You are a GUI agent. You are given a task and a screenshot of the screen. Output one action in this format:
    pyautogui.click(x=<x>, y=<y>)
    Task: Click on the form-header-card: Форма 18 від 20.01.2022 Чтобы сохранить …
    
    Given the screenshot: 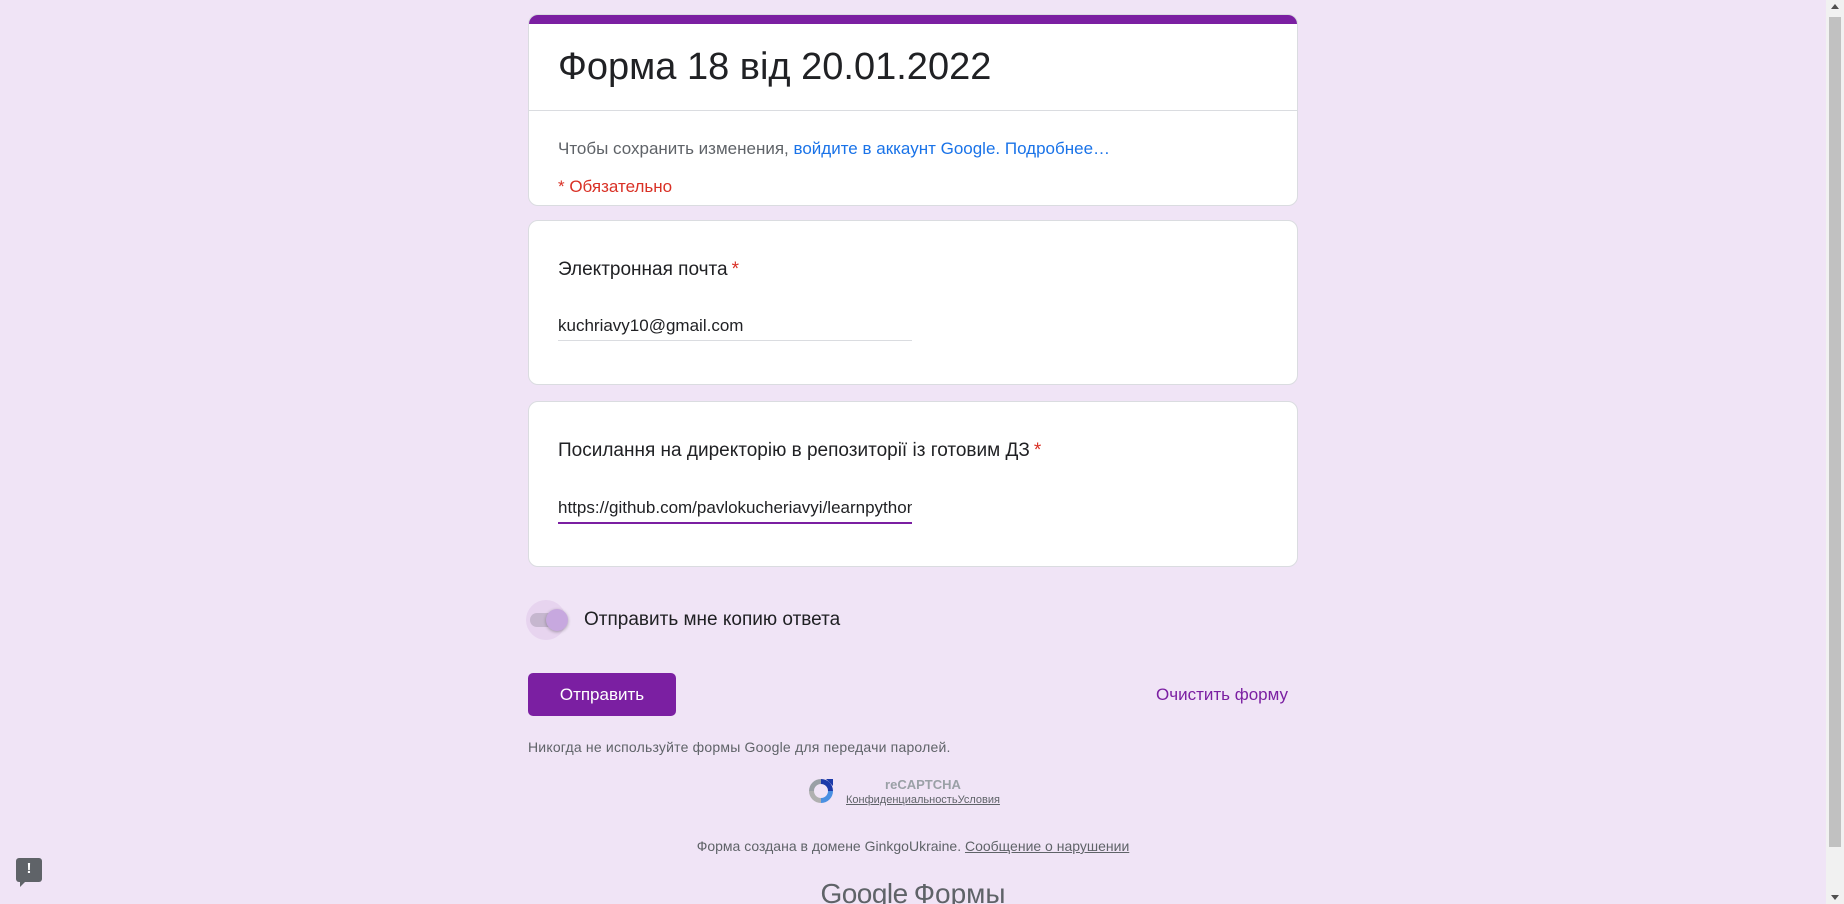 What is the action you would take?
    pyautogui.click(x=913, y=110)
    